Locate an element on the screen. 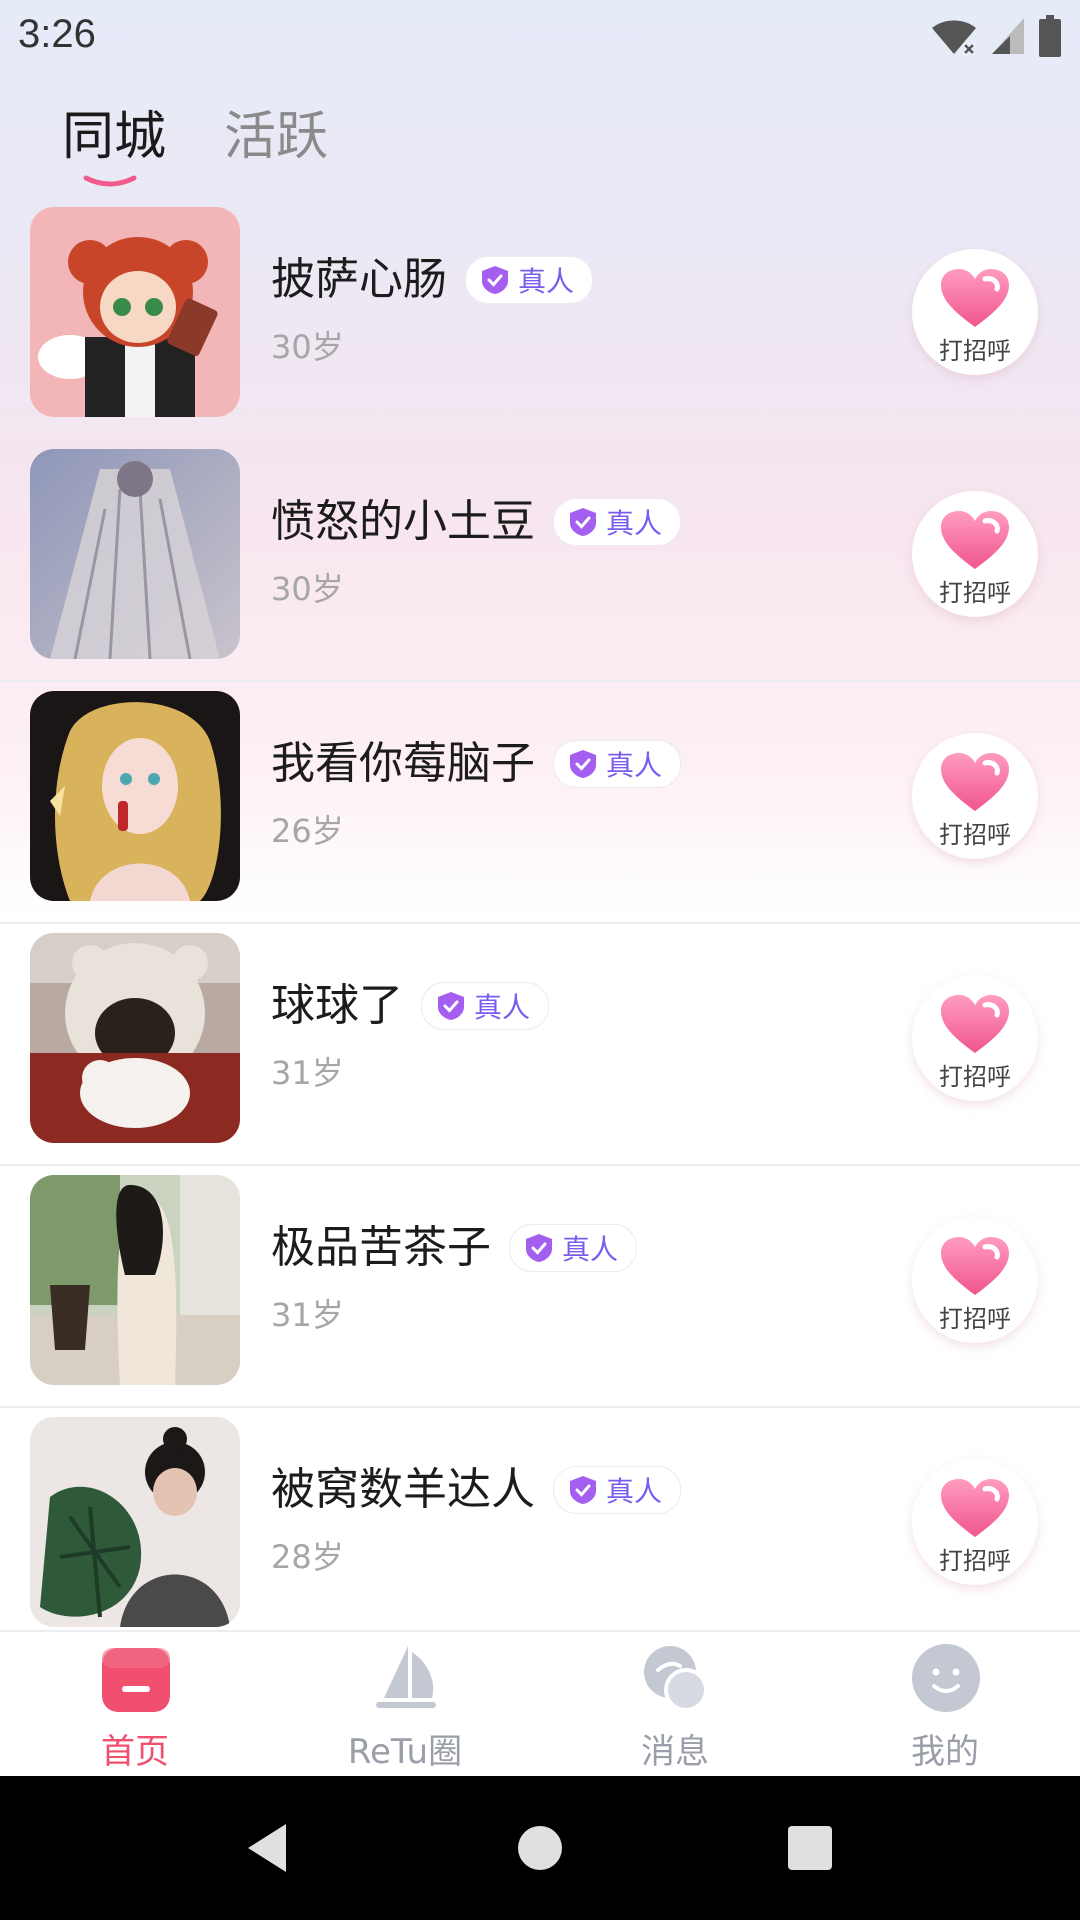  nav-tab-retu-circle: ReTu圈 is located at coordinates (405, 1705).